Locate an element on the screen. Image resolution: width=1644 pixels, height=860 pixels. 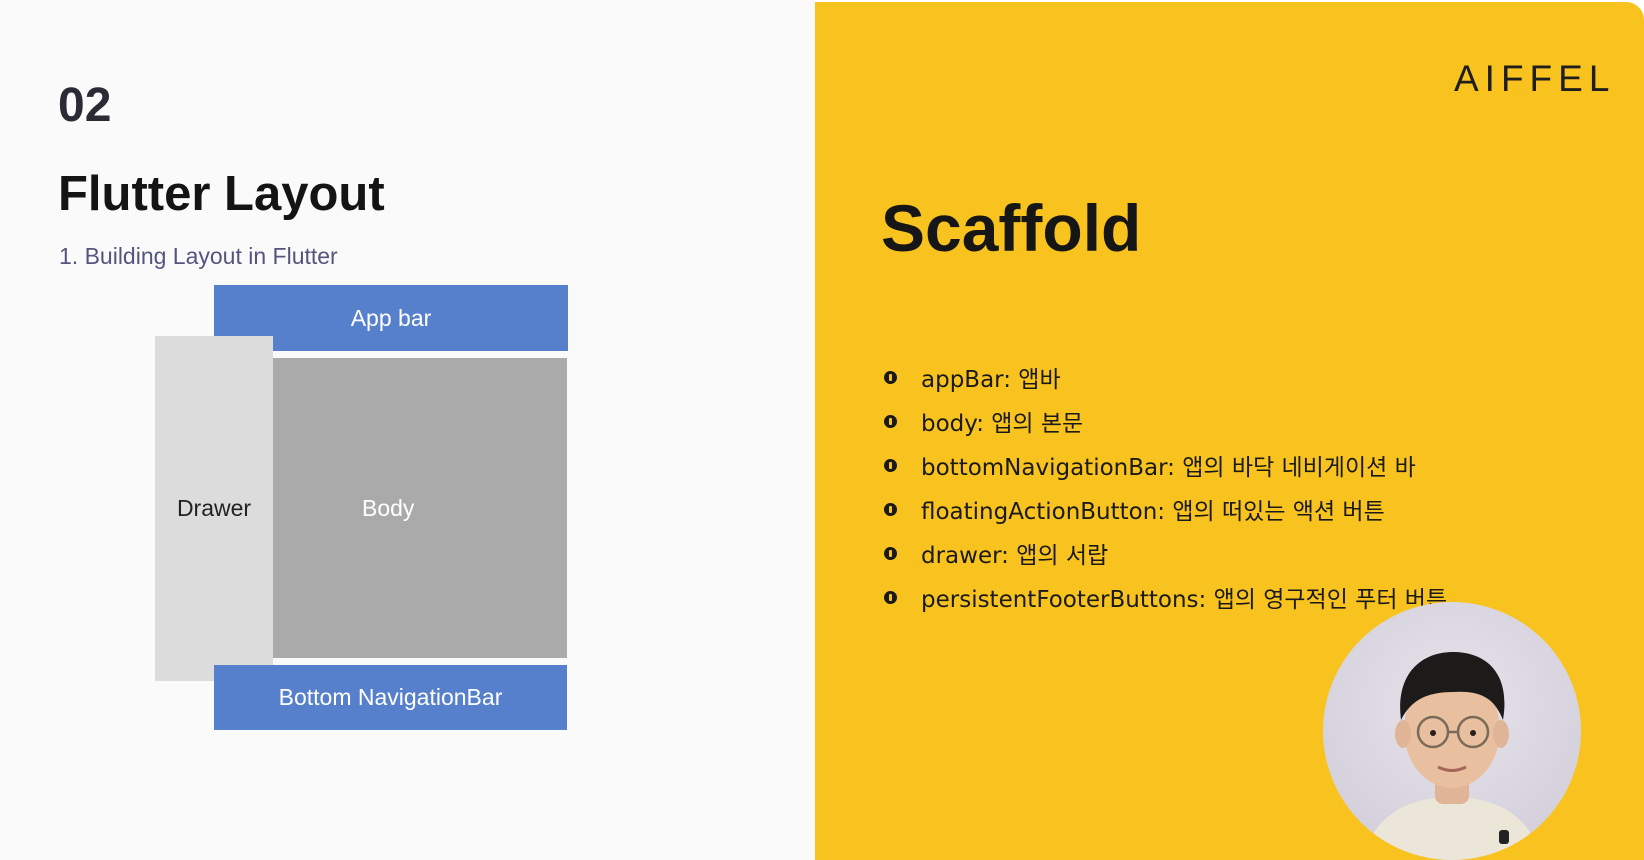
list-item-text: body: 앱의 본문 is located at coordinates (1002, 424).